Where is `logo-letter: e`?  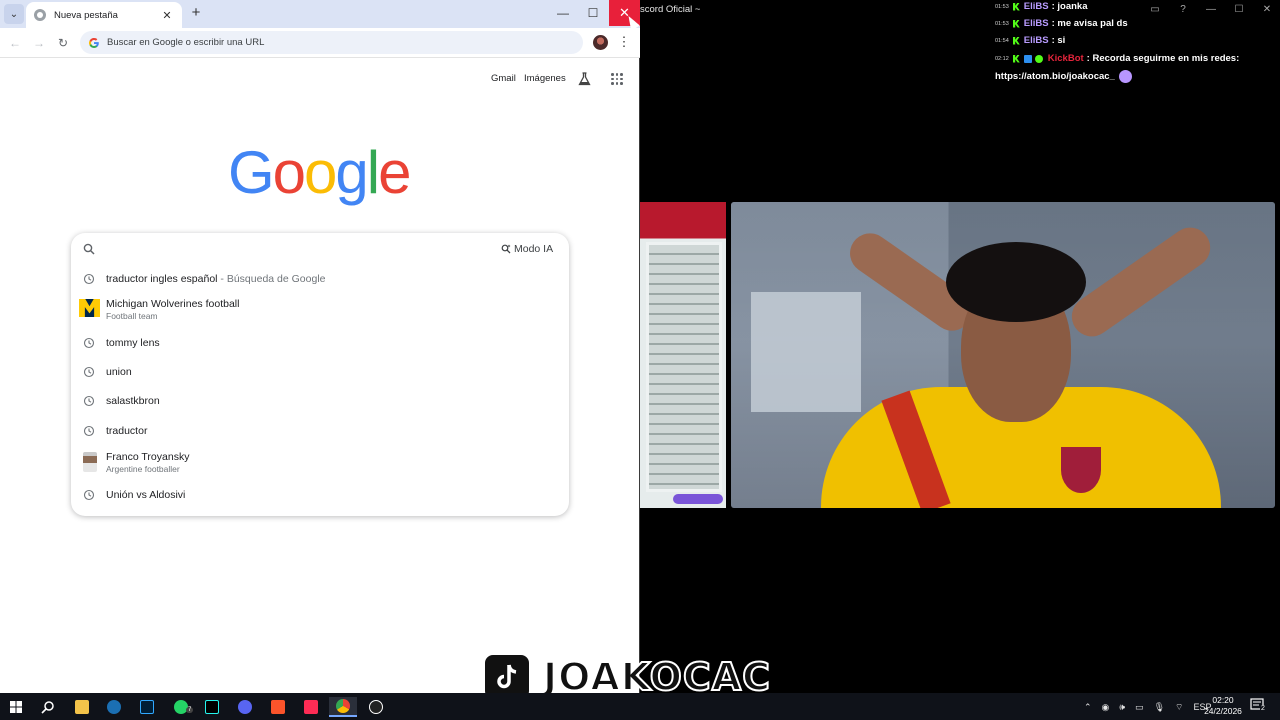 logo-letter: e is located at coordinates (394, 172).